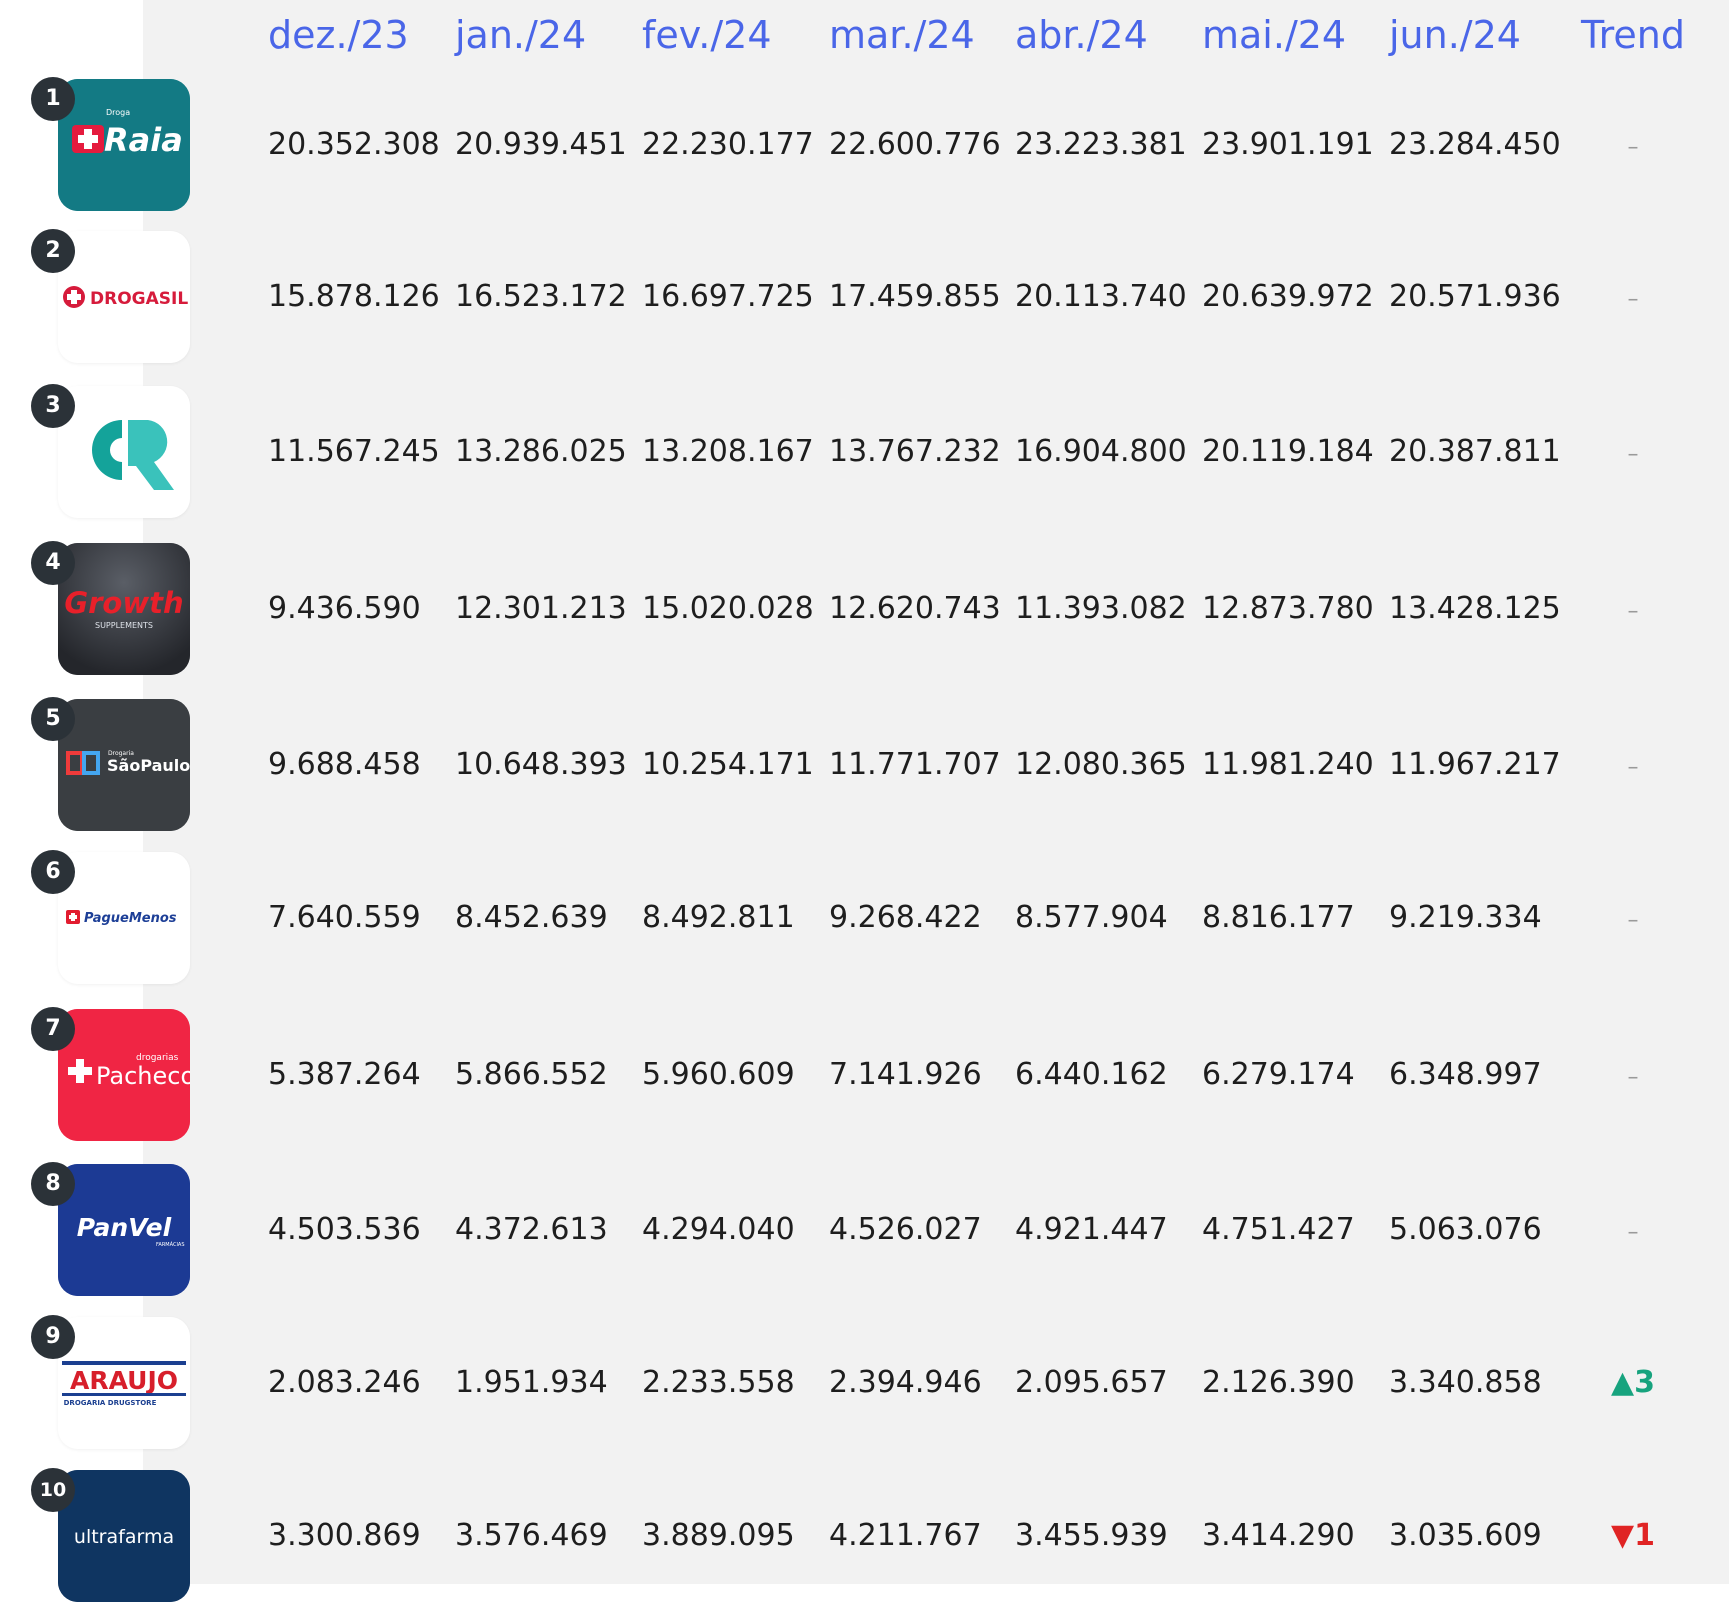 Image resolution: width=1729 pixels, height=1610 pixels. What do you see at coordinates (1633, 1383) in the screenshot?
I see `trend-indicator: ▲3` at bounding box center [1633, 1383].